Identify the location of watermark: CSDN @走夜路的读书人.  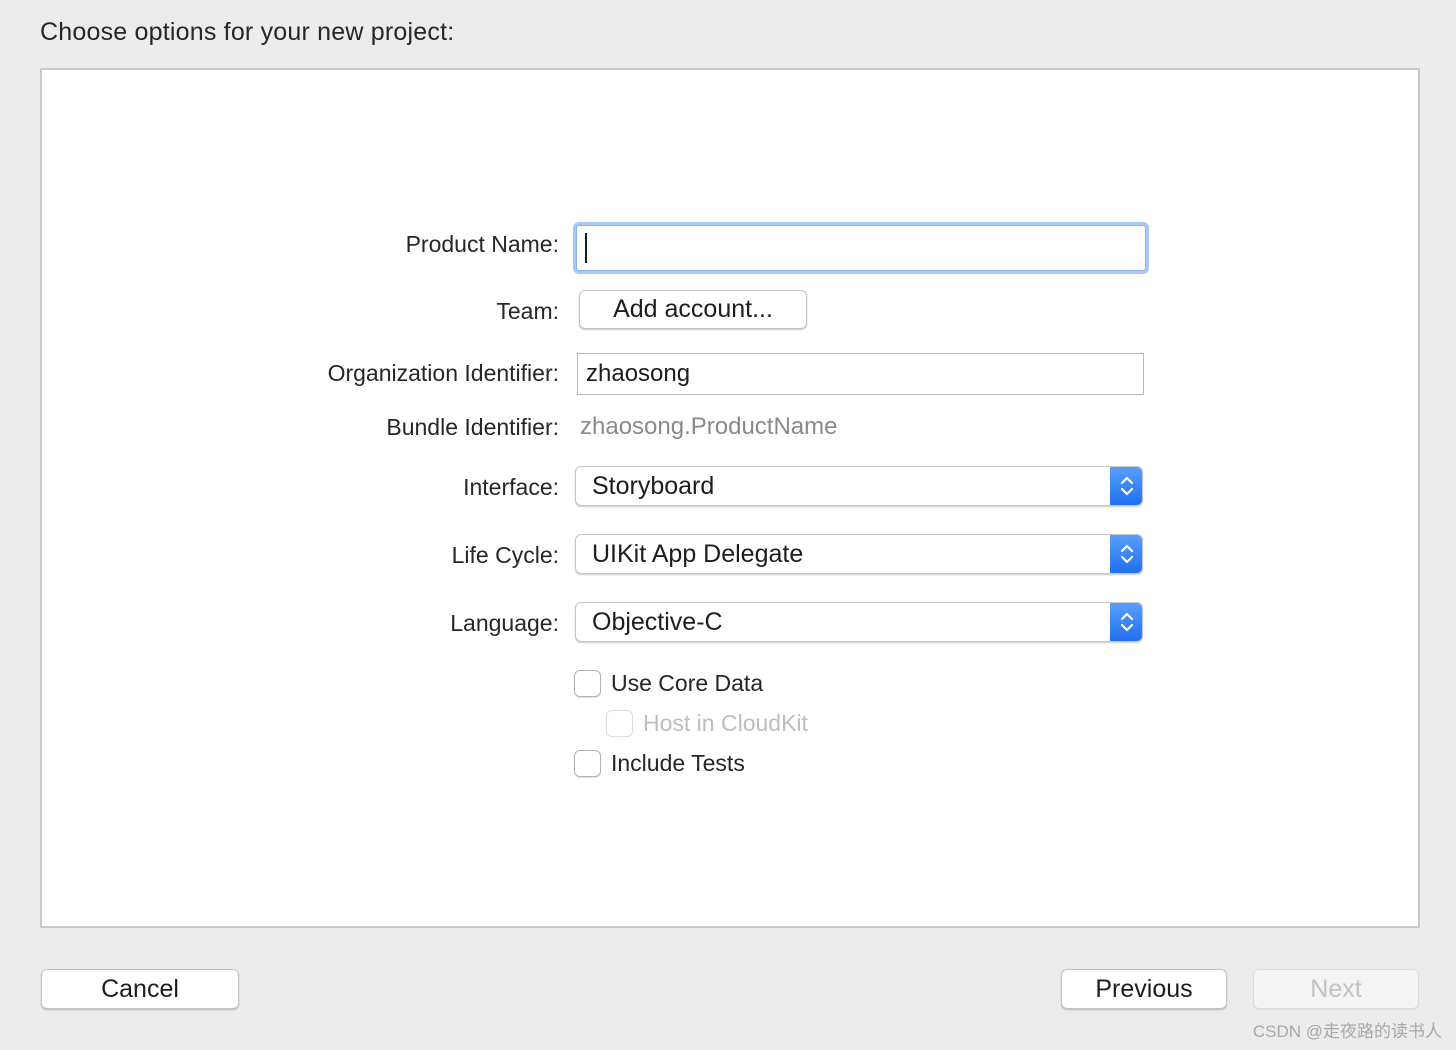
(1347, 1031).